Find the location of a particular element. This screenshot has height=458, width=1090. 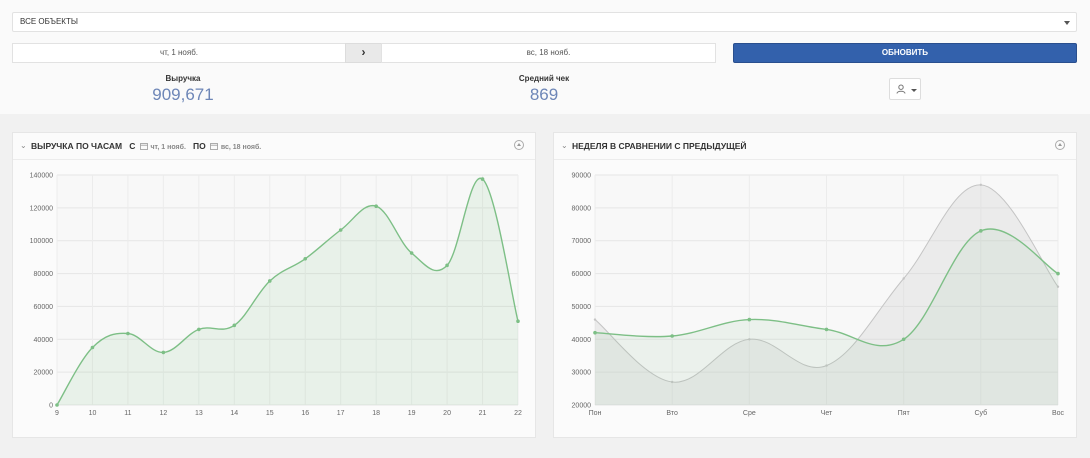

x-tick-label: Чет is located at coordinates (827, 413).